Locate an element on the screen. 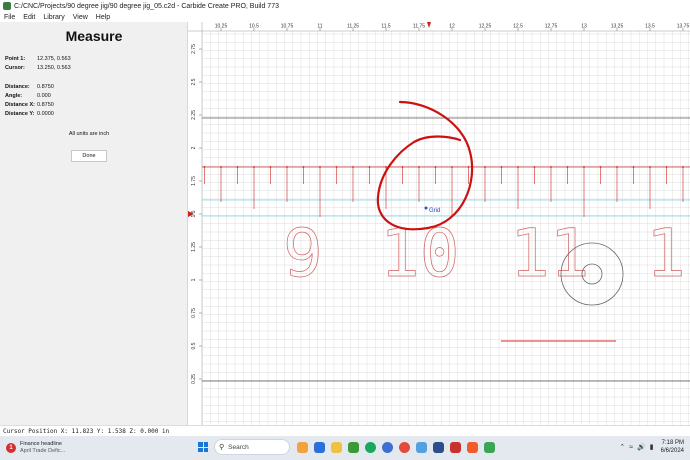 The height and width of the screenshot is (460, 690). y-ruler-label: 1.25 is located at coordinates (194, 247).